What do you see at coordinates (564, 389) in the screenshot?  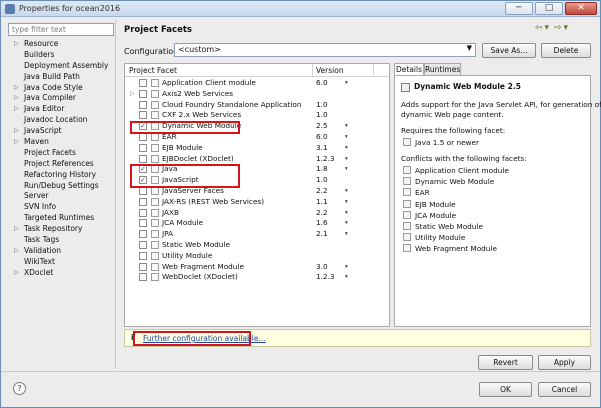 I see `cancel-button: Cancel` at bounding box center [564, 389].